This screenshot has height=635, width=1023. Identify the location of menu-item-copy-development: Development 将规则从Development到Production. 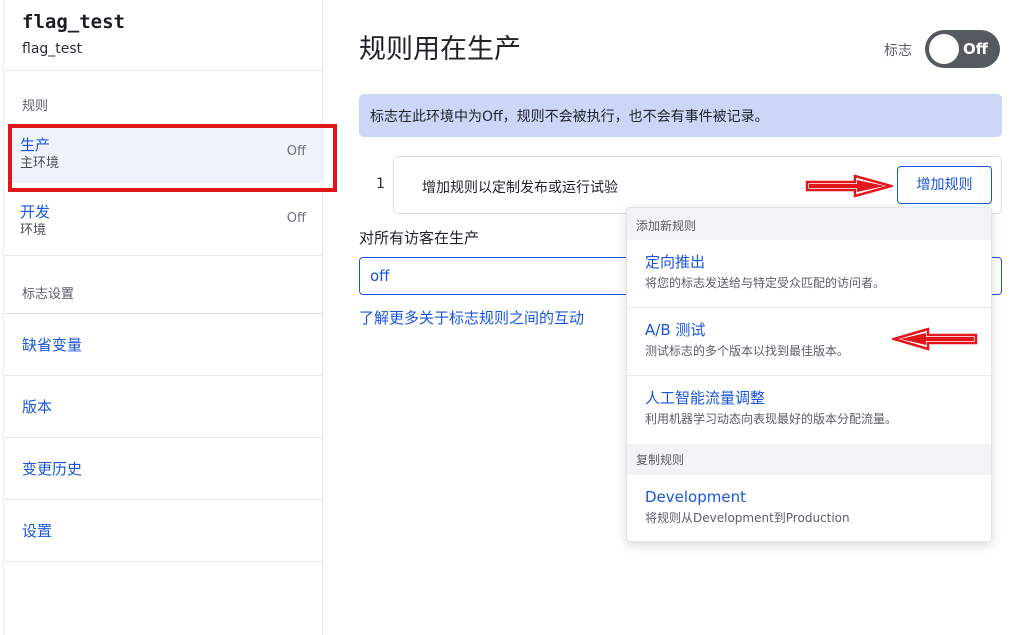
(809, 508).